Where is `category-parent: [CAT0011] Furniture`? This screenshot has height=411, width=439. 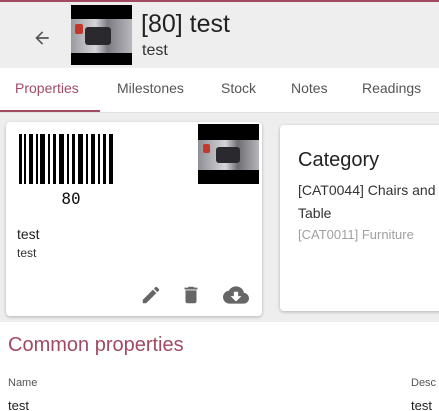
category-parent: [CAT0011] Furniture is located at coordinates (356, 234).